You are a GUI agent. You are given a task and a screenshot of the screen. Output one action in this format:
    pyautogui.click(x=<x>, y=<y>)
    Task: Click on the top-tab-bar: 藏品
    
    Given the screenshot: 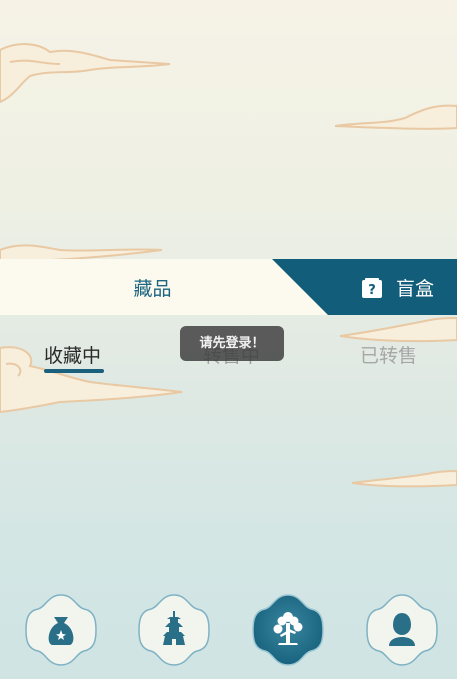 What is the action you would take?
    pyautogui.click(x=228, y=287)
    